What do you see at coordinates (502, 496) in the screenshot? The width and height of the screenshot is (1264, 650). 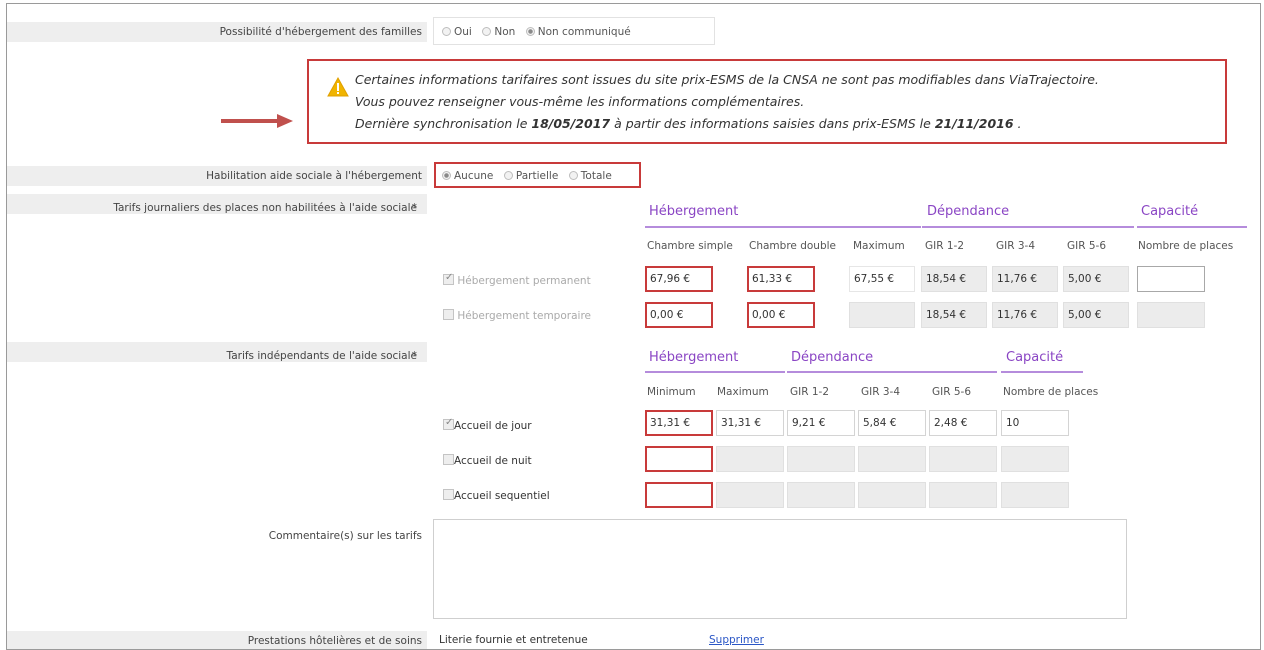 I see `row-label: Accueil sequentiel` at bounding box center [502, 496].